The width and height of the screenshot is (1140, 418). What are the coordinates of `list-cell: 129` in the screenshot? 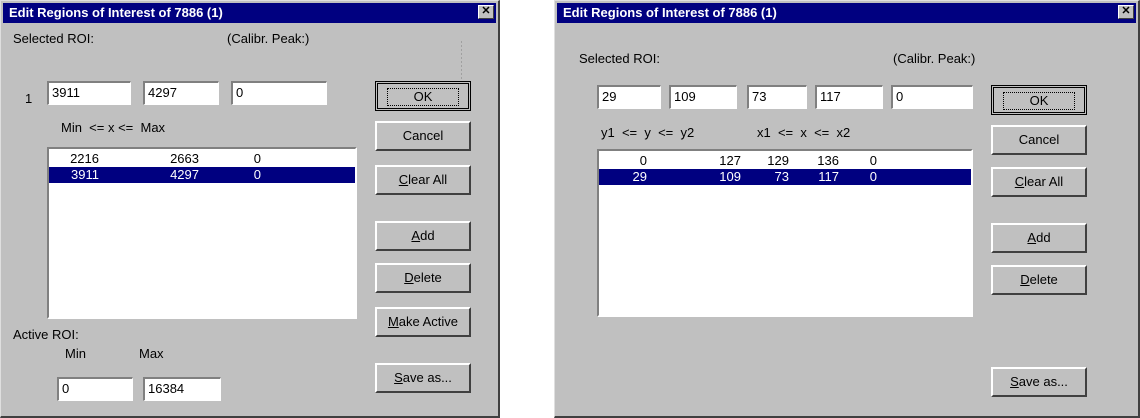 It's located at (778, 160).